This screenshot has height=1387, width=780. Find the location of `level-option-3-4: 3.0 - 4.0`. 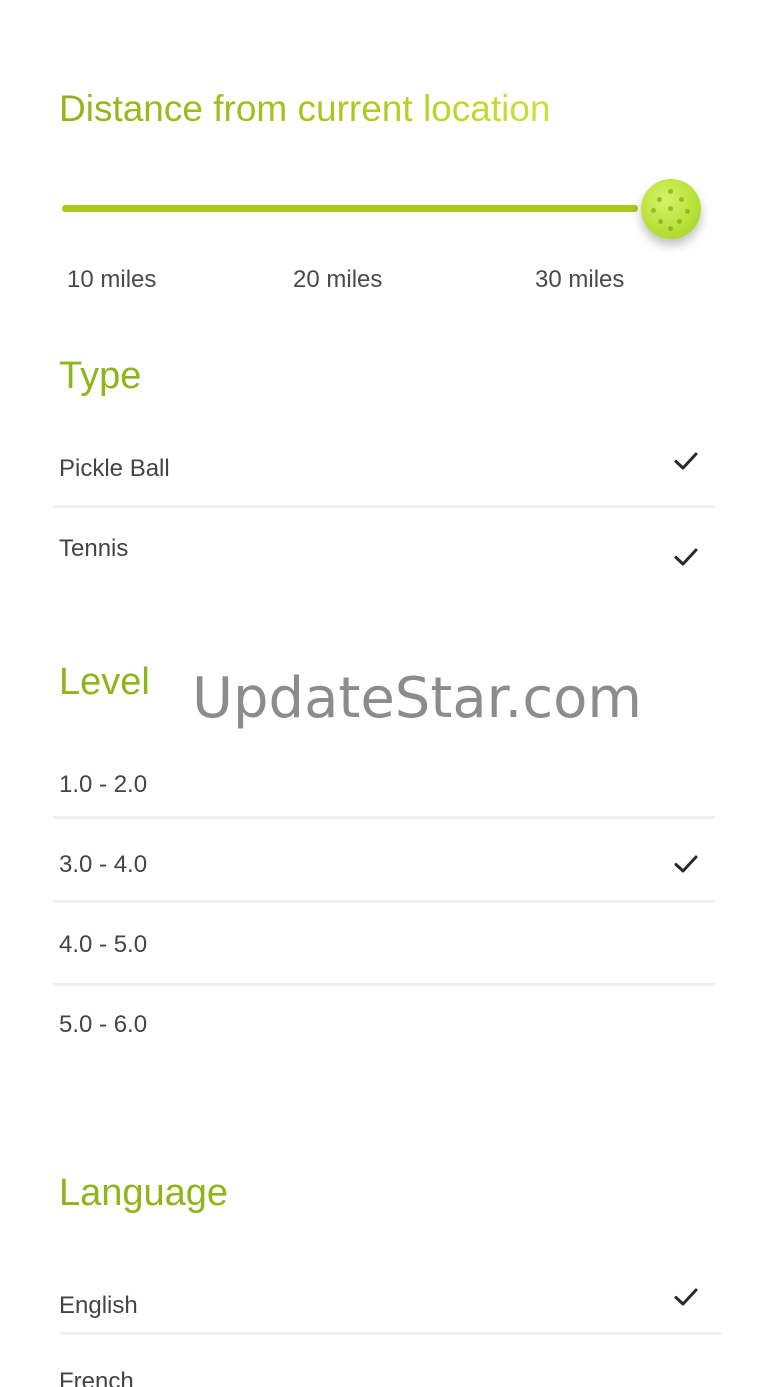

level-option-3-4: 3.0 - 4.0 is located at coordinates (384, 865).